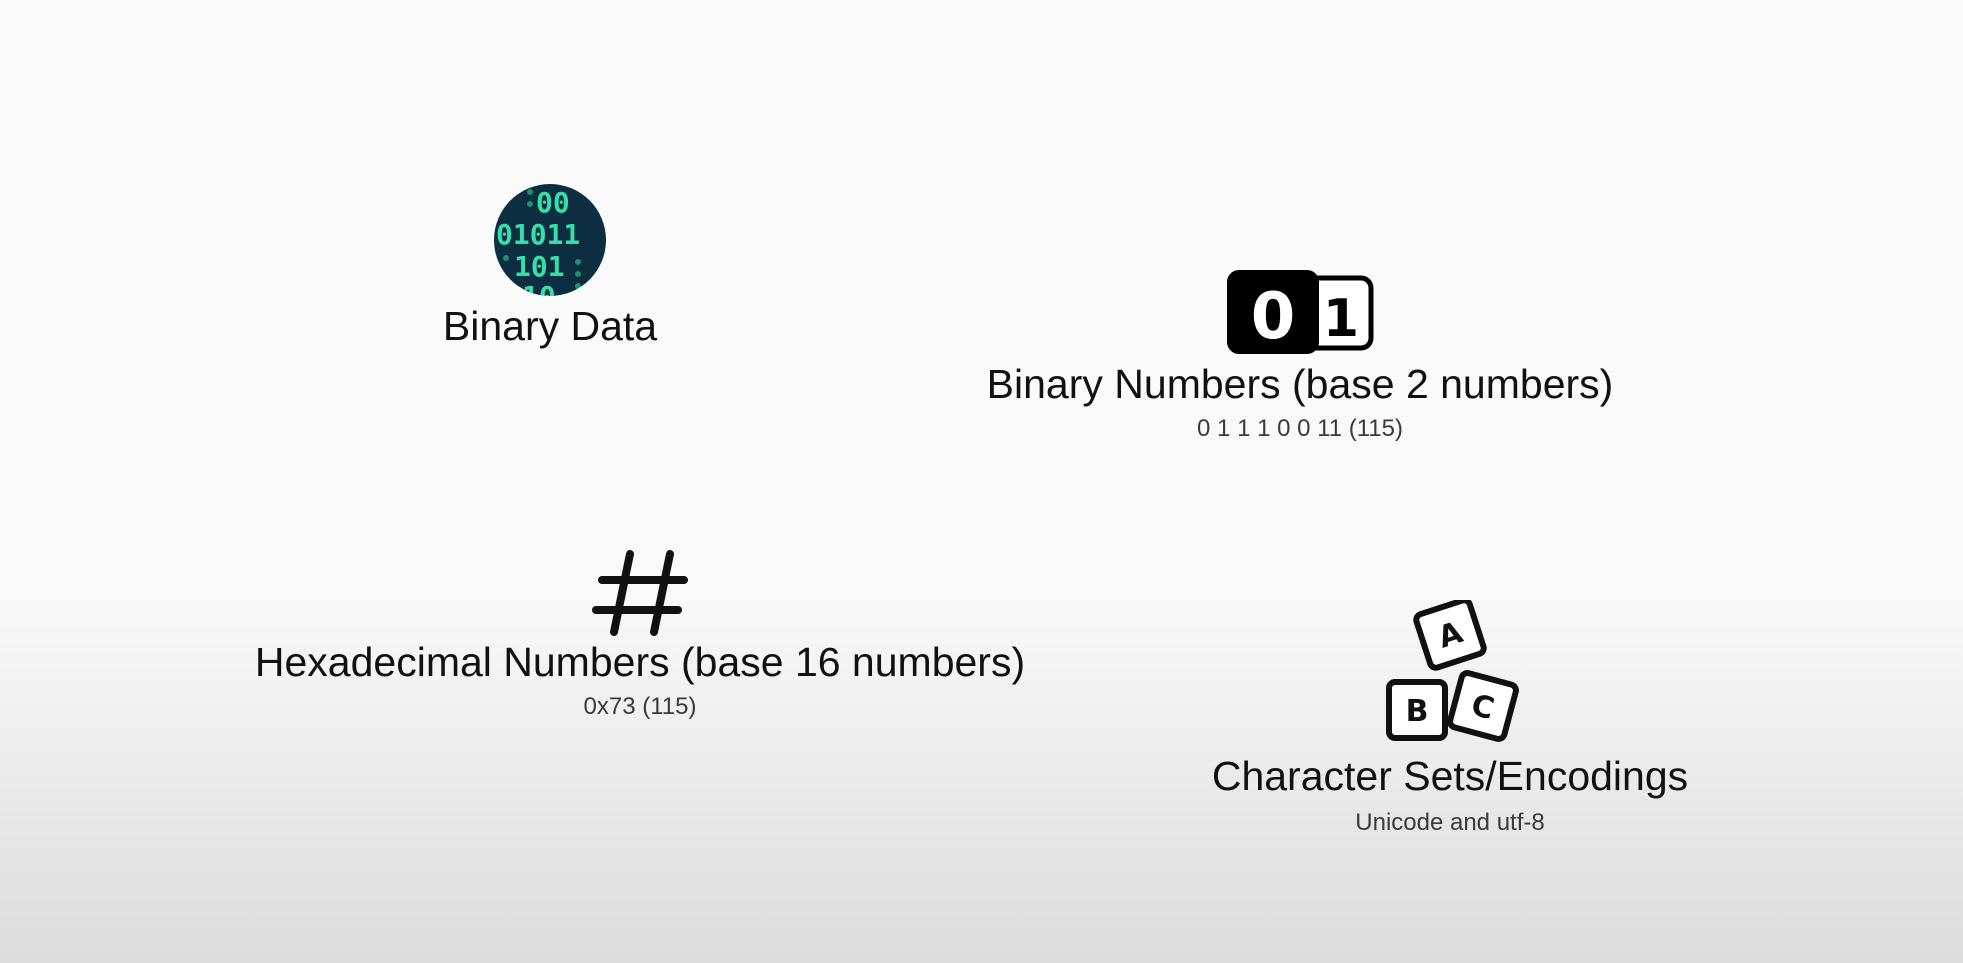 The width and height of the screenshot is (1963, 963). Describe the element at coordinates (1452, 671) in the screenshot. I see `abc-blocks-icon: A B C` at that location.